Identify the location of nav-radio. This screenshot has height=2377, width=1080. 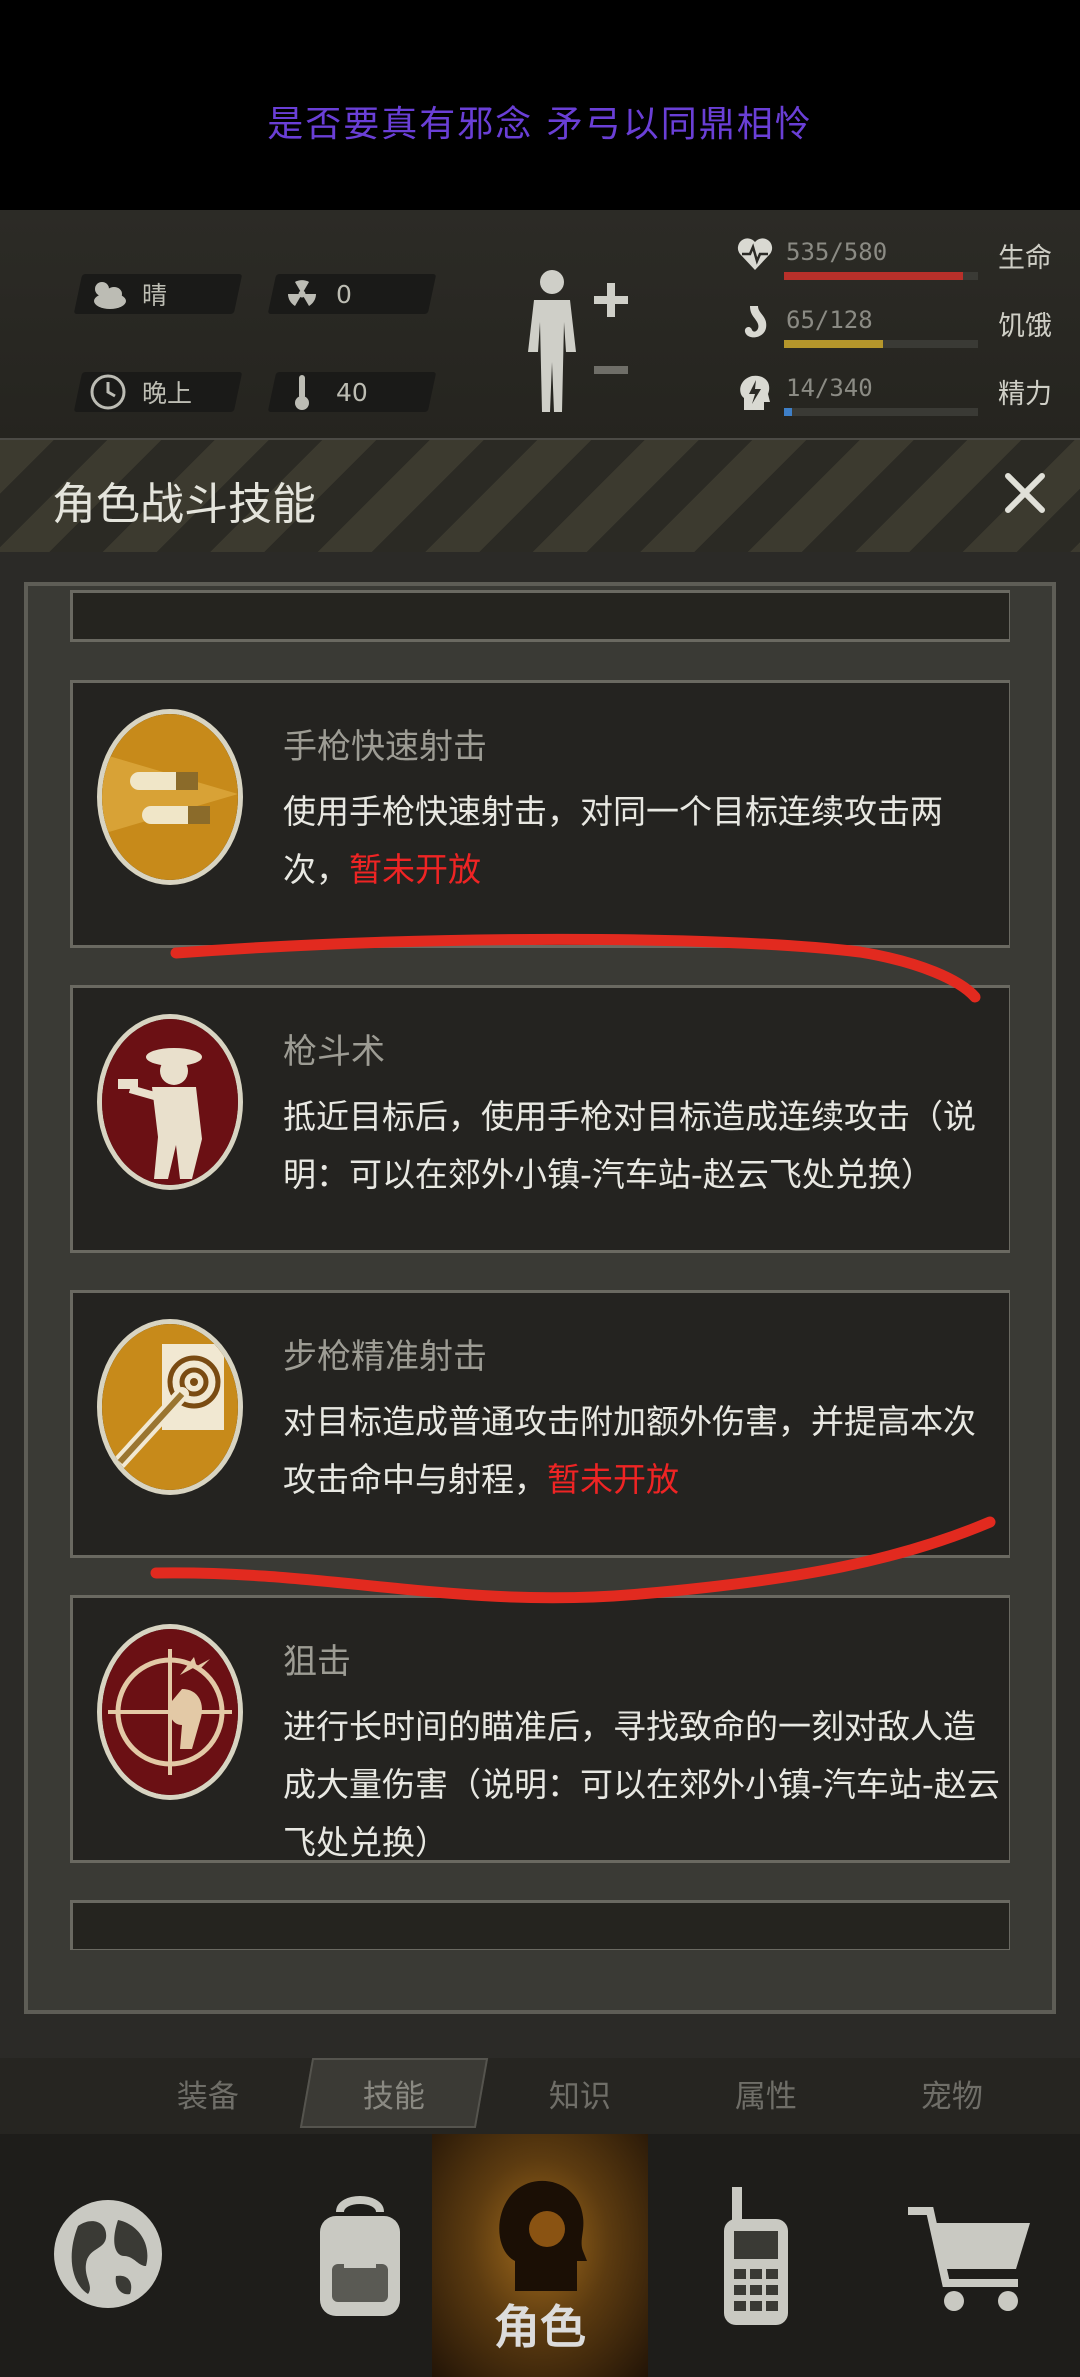
(756, 2255).